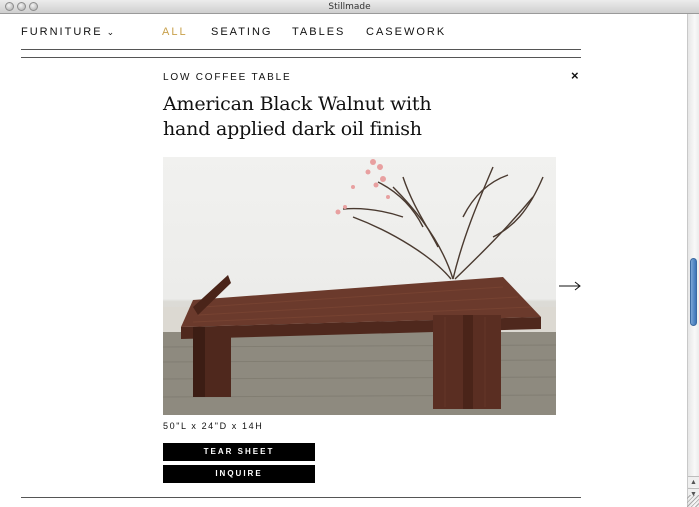 The image size is (699, 507). What do you see at coordinates (62, 32) in the screenshot?
I see `furniture-label: FURNITURE` at bounding box center [62, 32].